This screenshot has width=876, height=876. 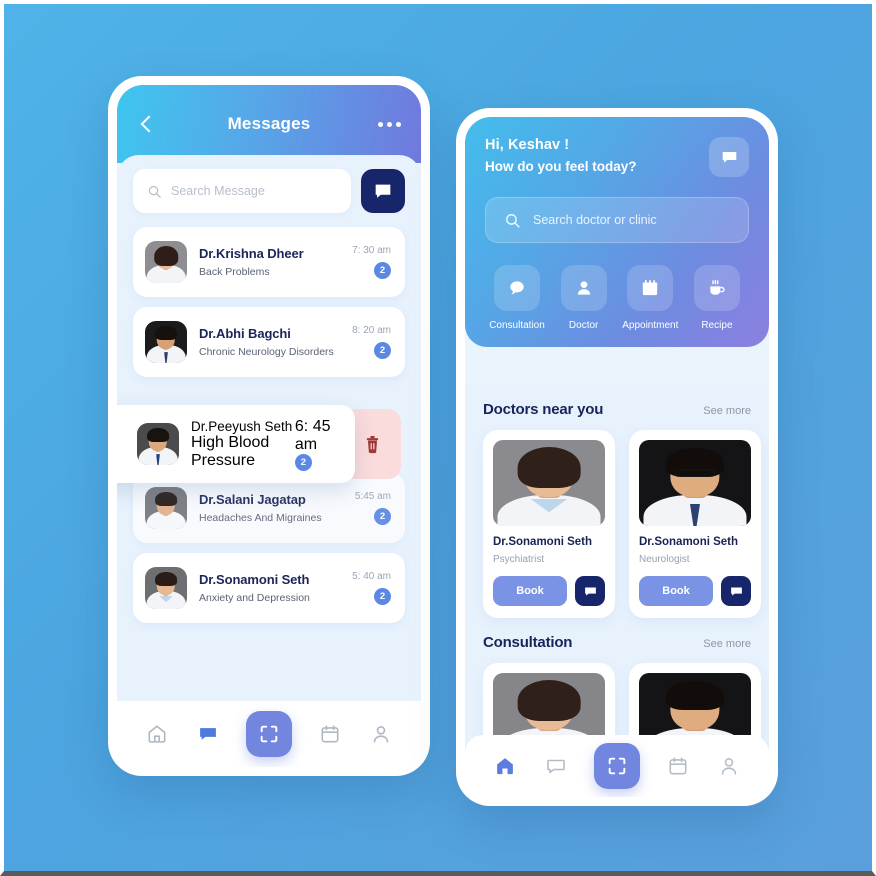 I want to click on quick-action-label: Recipe, so click(x=717, y=325).